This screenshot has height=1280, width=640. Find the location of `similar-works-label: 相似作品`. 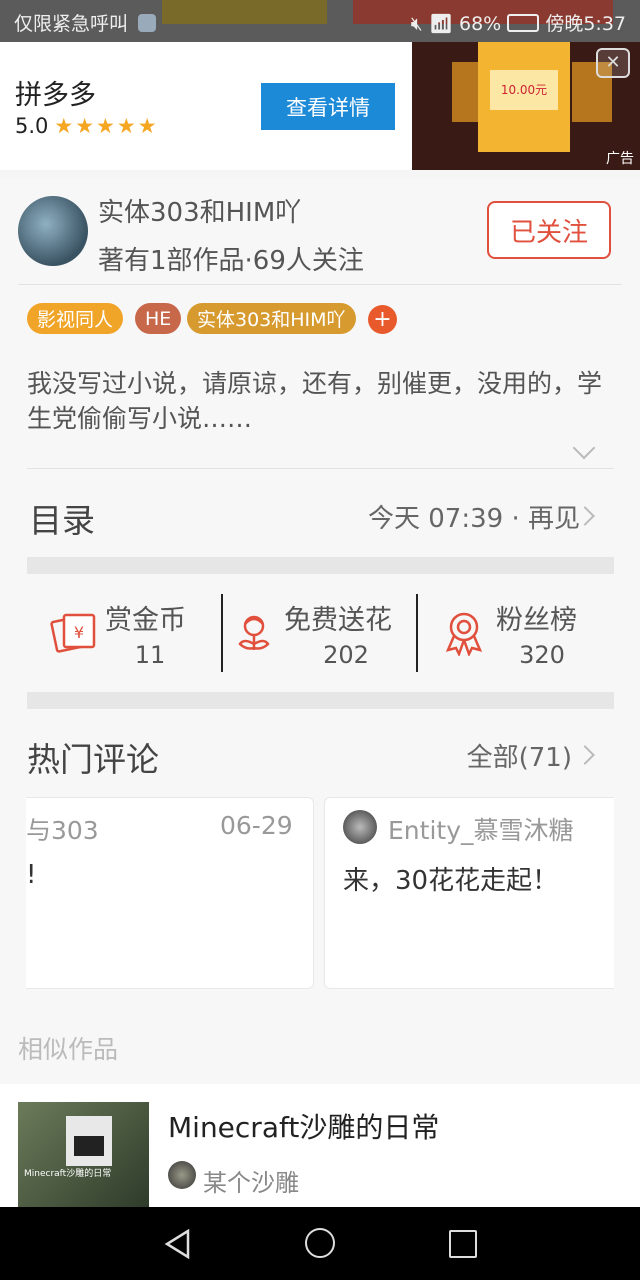

similar-works-label: 相似作品 is located at coordinates (68, 1049).